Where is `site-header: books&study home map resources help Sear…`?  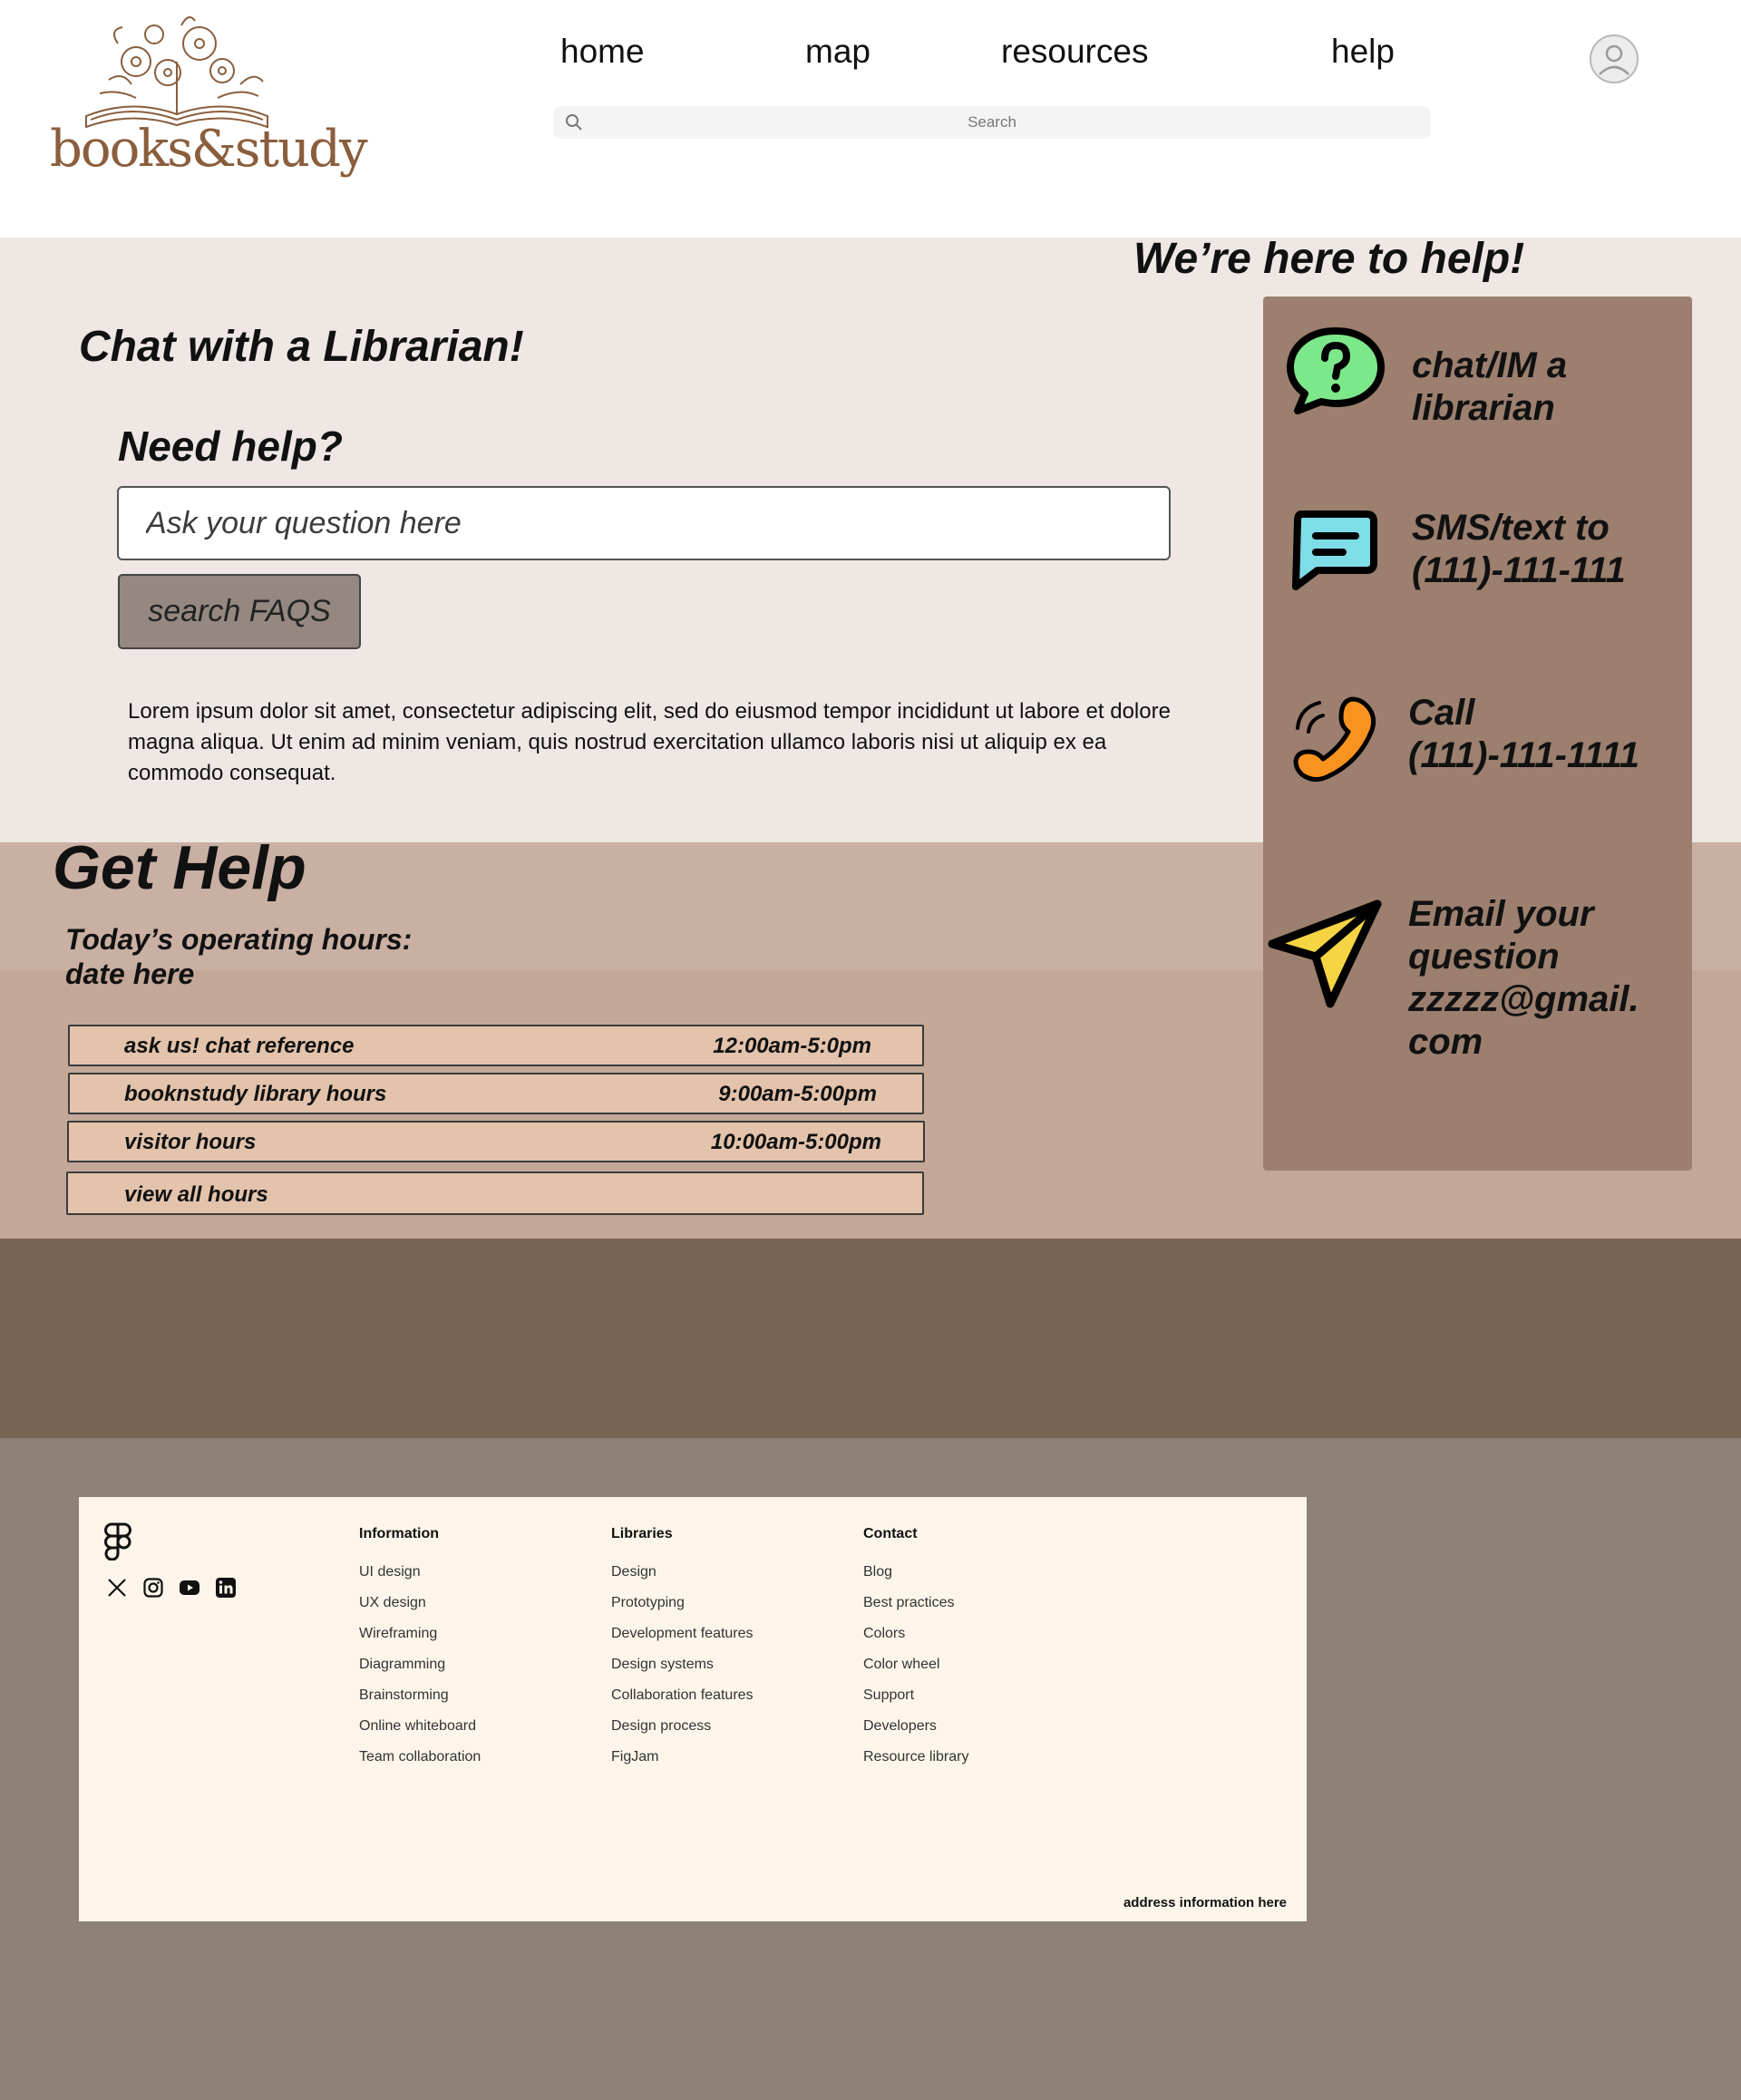 site-header: books&study home map resources help Sear… is located at coordinates (870, 119).